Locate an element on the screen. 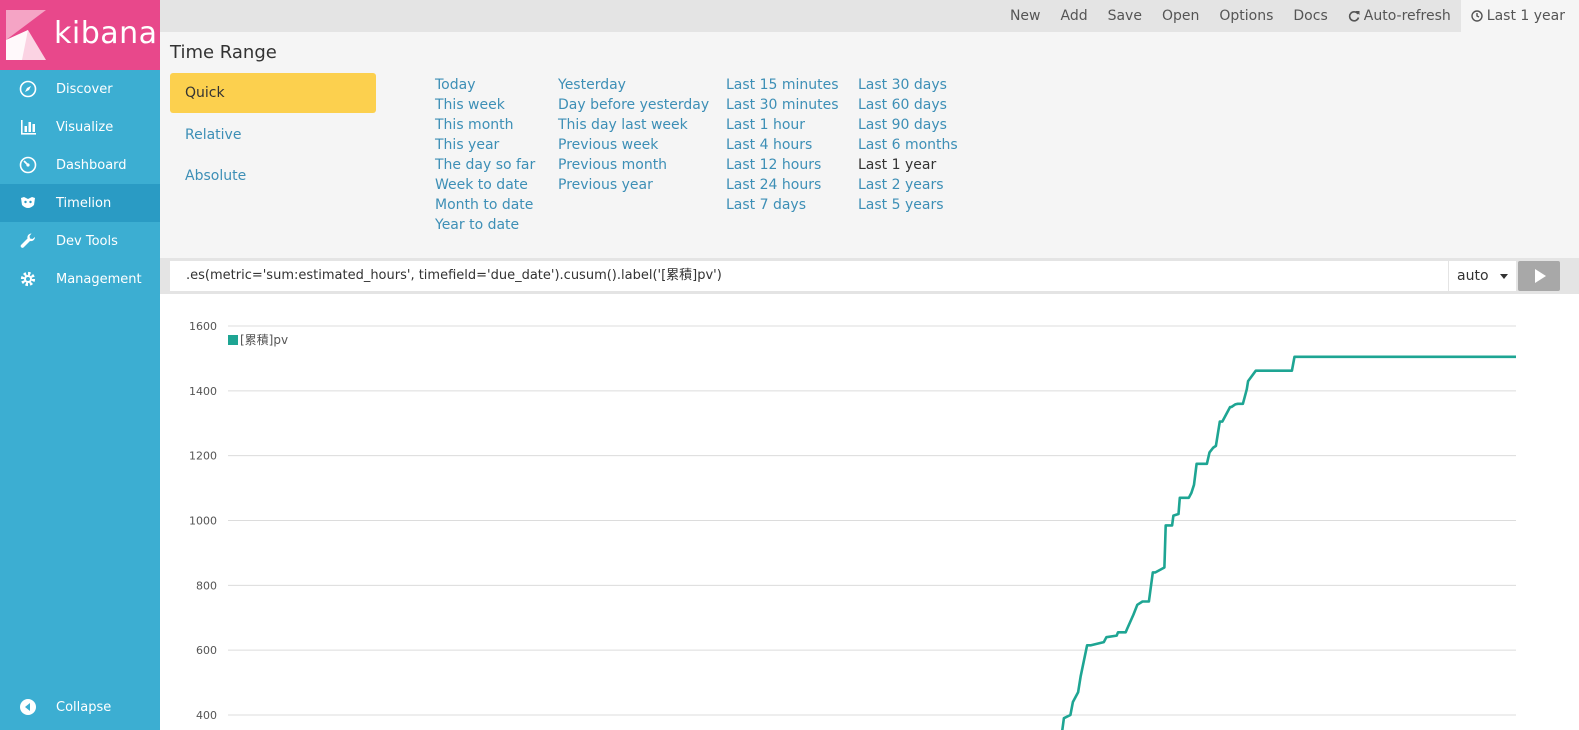 Image resolution: width=1579 pixels, height=730 pixels. y-tick-label: 600 is located at coordinates (206, 650).